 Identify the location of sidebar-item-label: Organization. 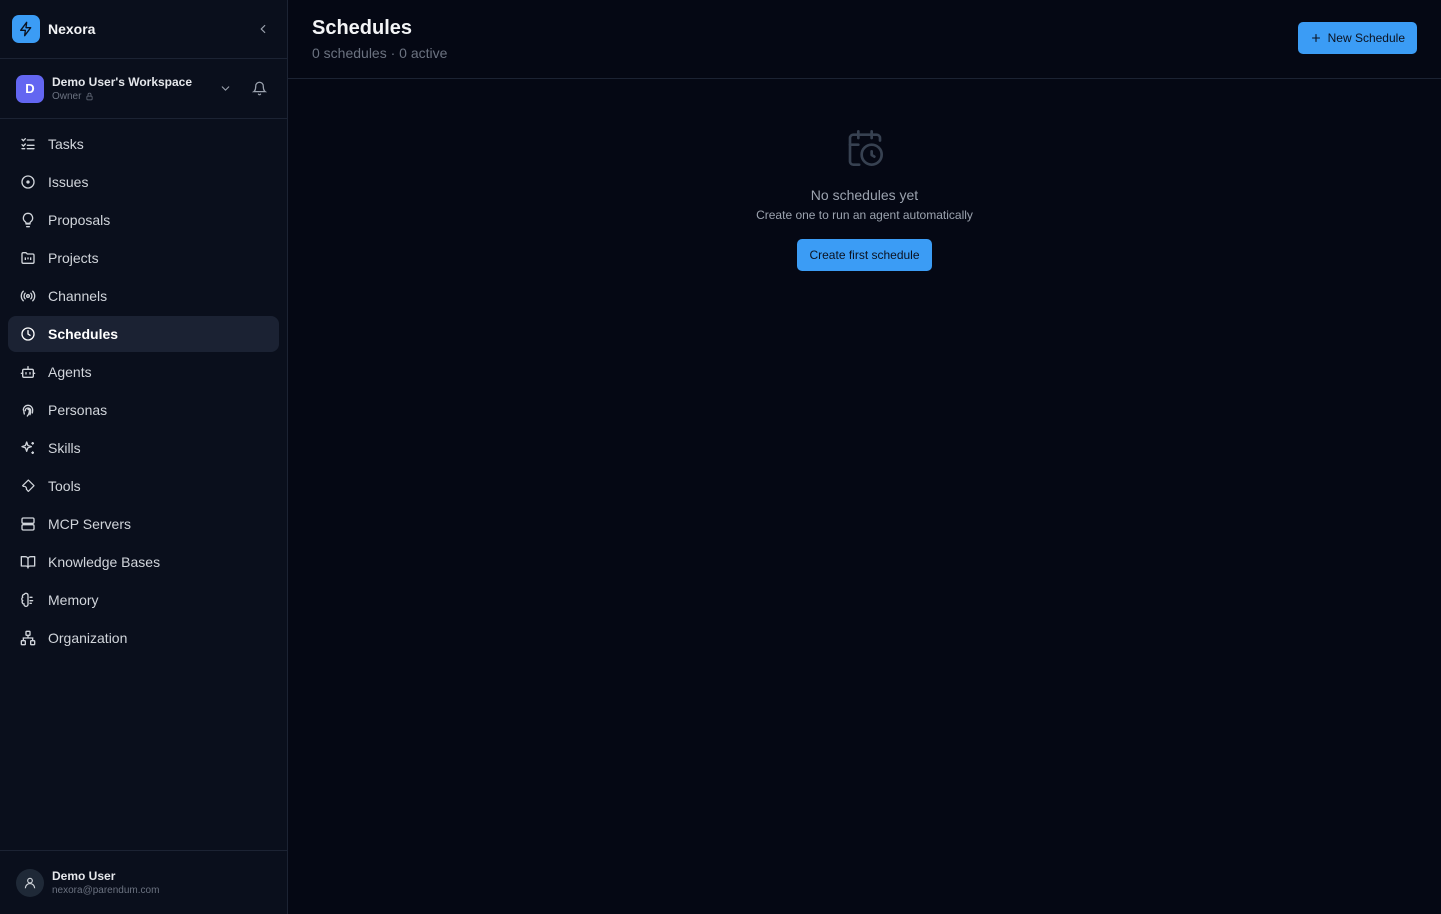
(88, 638).